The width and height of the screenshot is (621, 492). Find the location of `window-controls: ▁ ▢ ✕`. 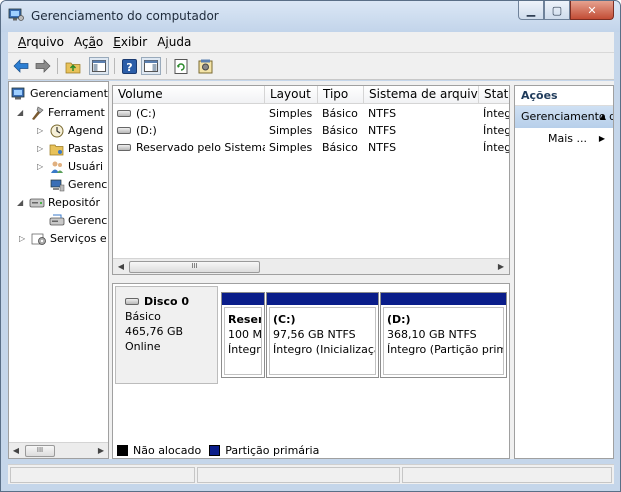

window-controls: ▁ ▢ ✕ is located at coordinates (566, 11).